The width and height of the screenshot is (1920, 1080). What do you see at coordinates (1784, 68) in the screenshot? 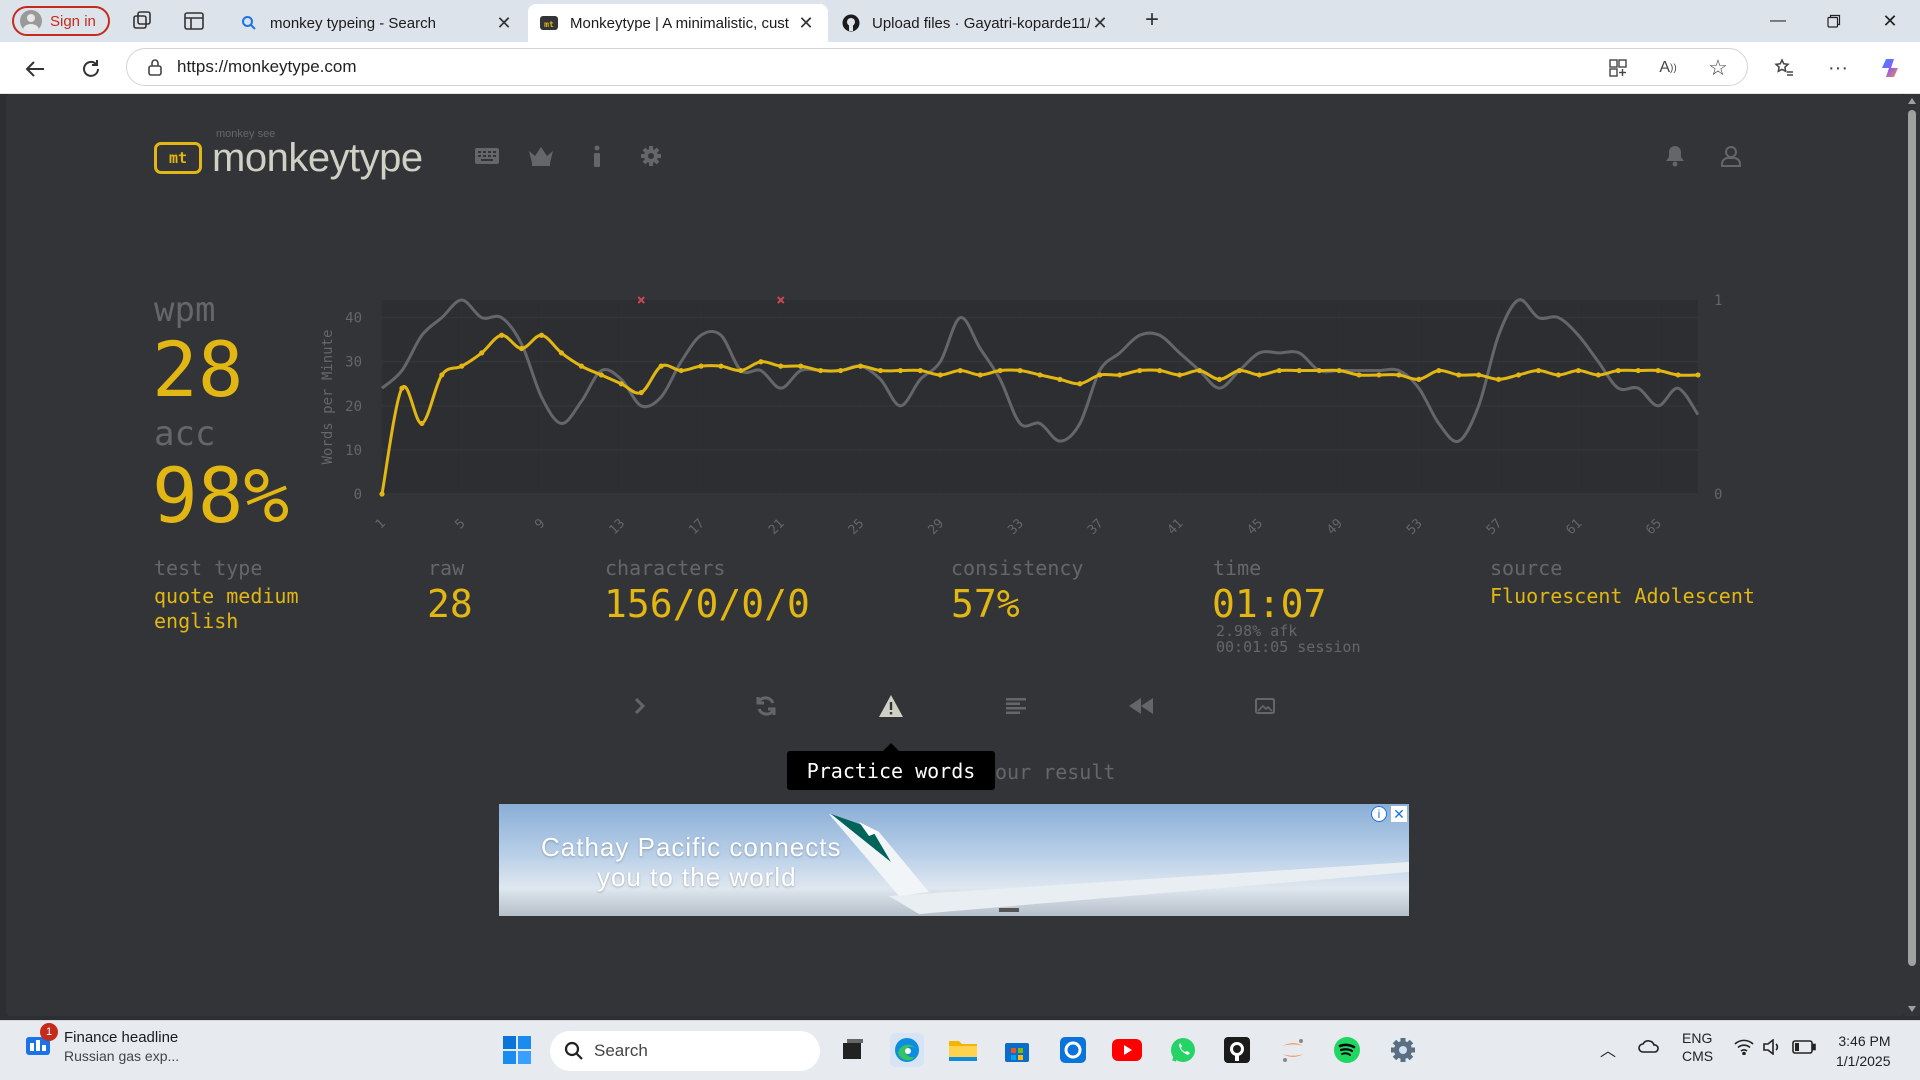
I see `favorites-icon` at bounding box center [1784, 68].